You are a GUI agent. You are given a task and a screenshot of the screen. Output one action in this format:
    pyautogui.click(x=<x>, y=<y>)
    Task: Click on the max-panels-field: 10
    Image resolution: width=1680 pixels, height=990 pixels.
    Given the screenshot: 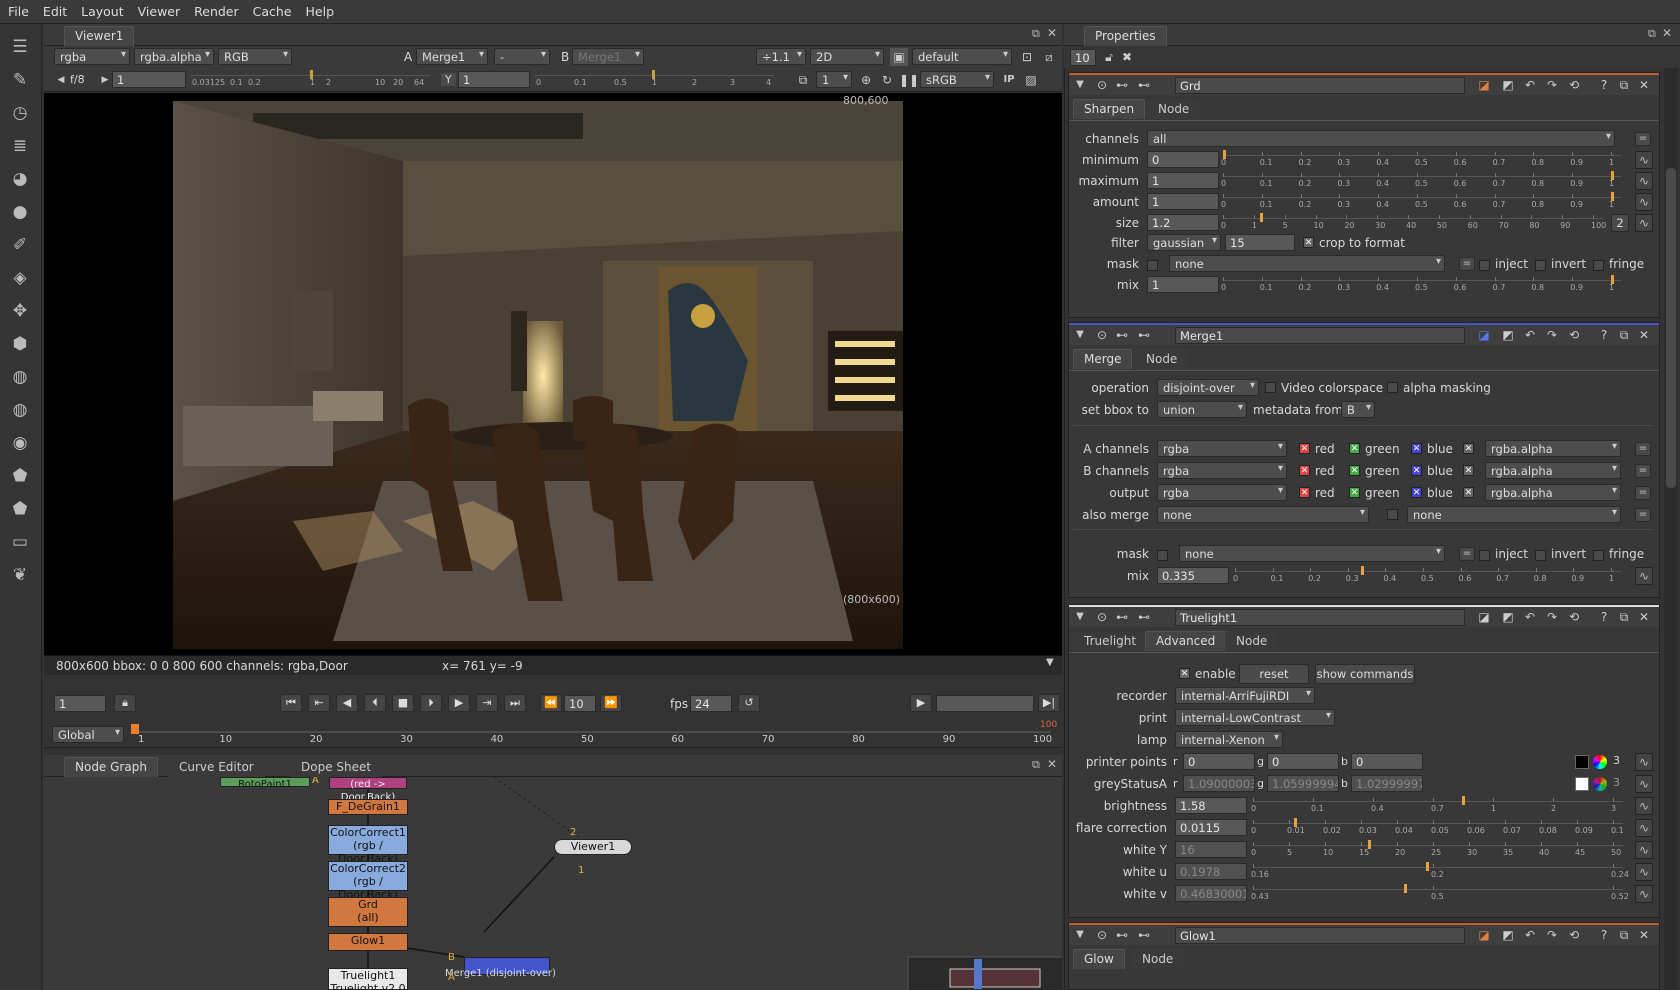 What is the action you would take?
    pyautogui.click(x=1083, y=57)
    